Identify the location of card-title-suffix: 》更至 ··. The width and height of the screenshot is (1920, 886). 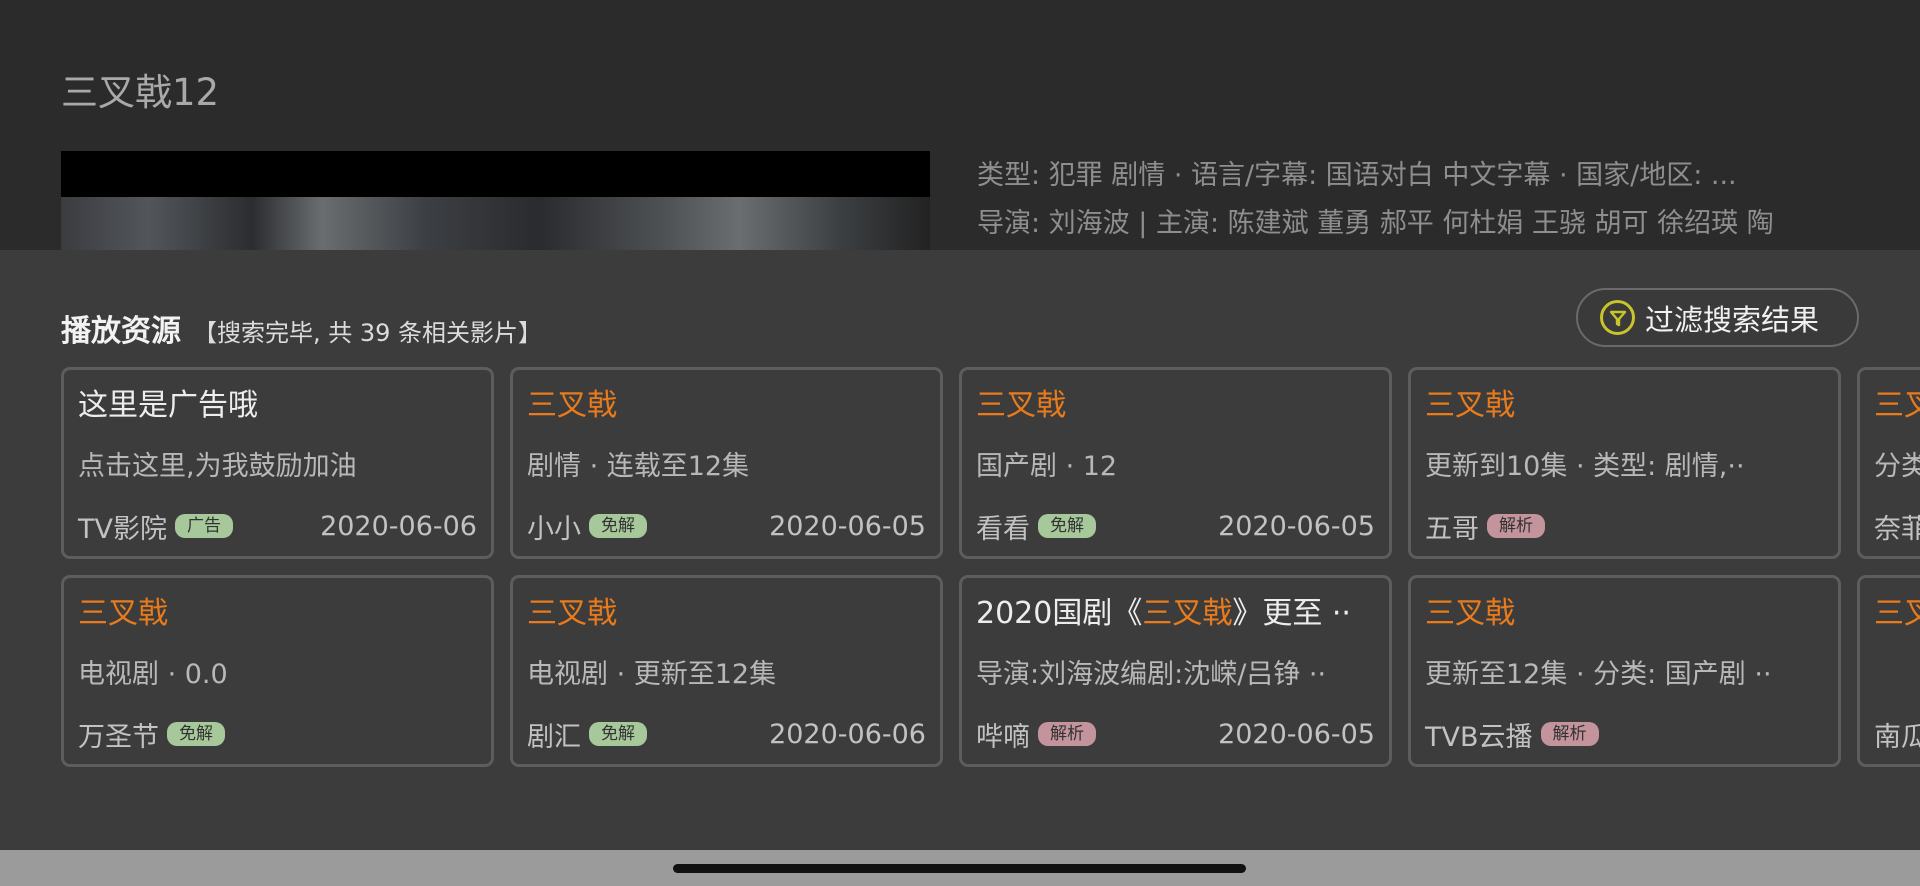
(1291, 613).